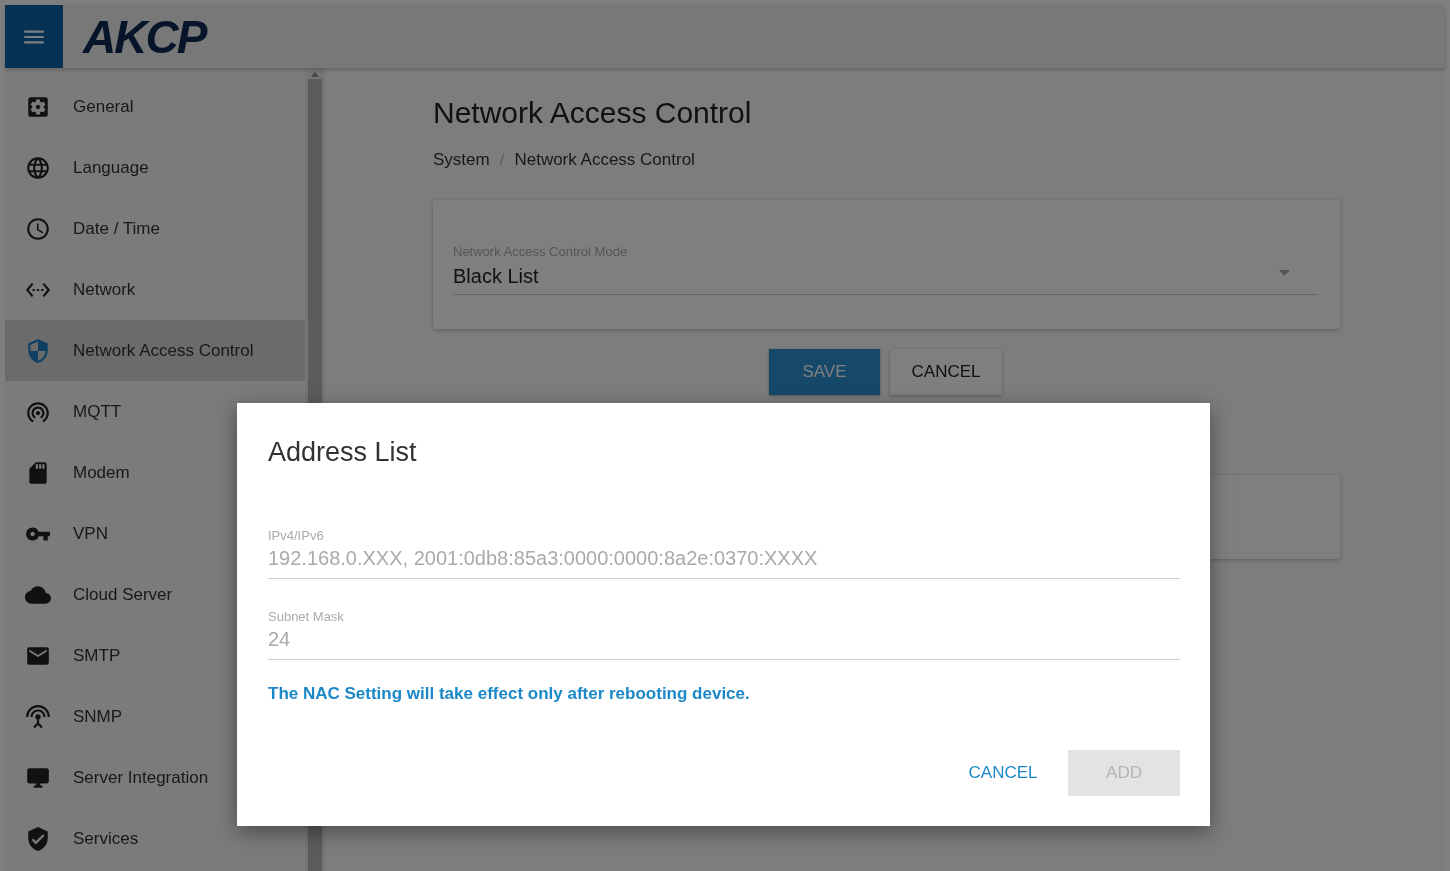 The image size is (1450, 871). What do you see at coordinates (296, 535) in the screenshot?
I see `field-label: IPv4/IPv6` at bounding box center [296, 535].